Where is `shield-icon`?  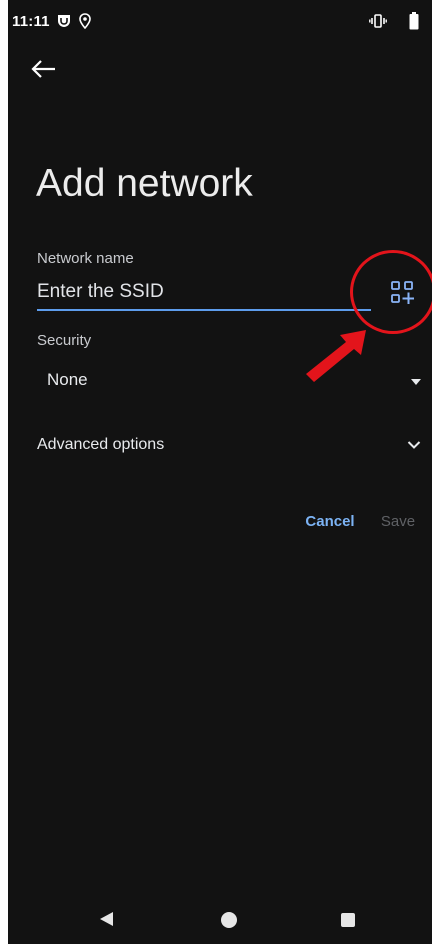 shield-icon is located at coordinates (64, 21).